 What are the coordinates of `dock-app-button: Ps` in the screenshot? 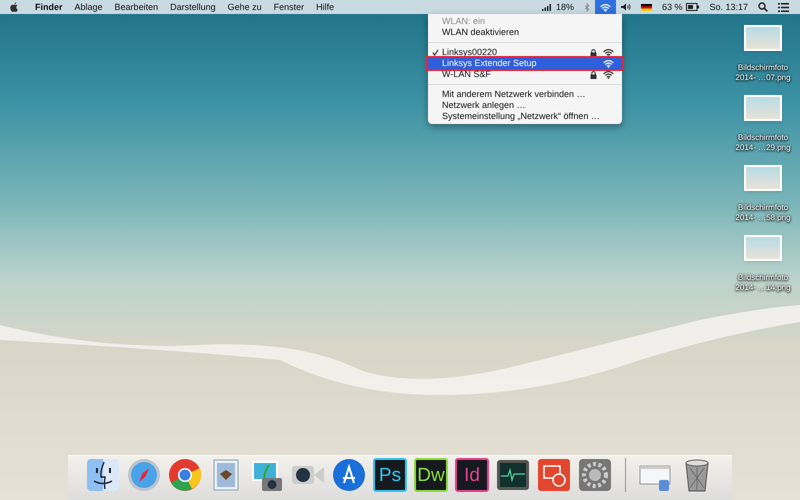 It's located at (390, 475).